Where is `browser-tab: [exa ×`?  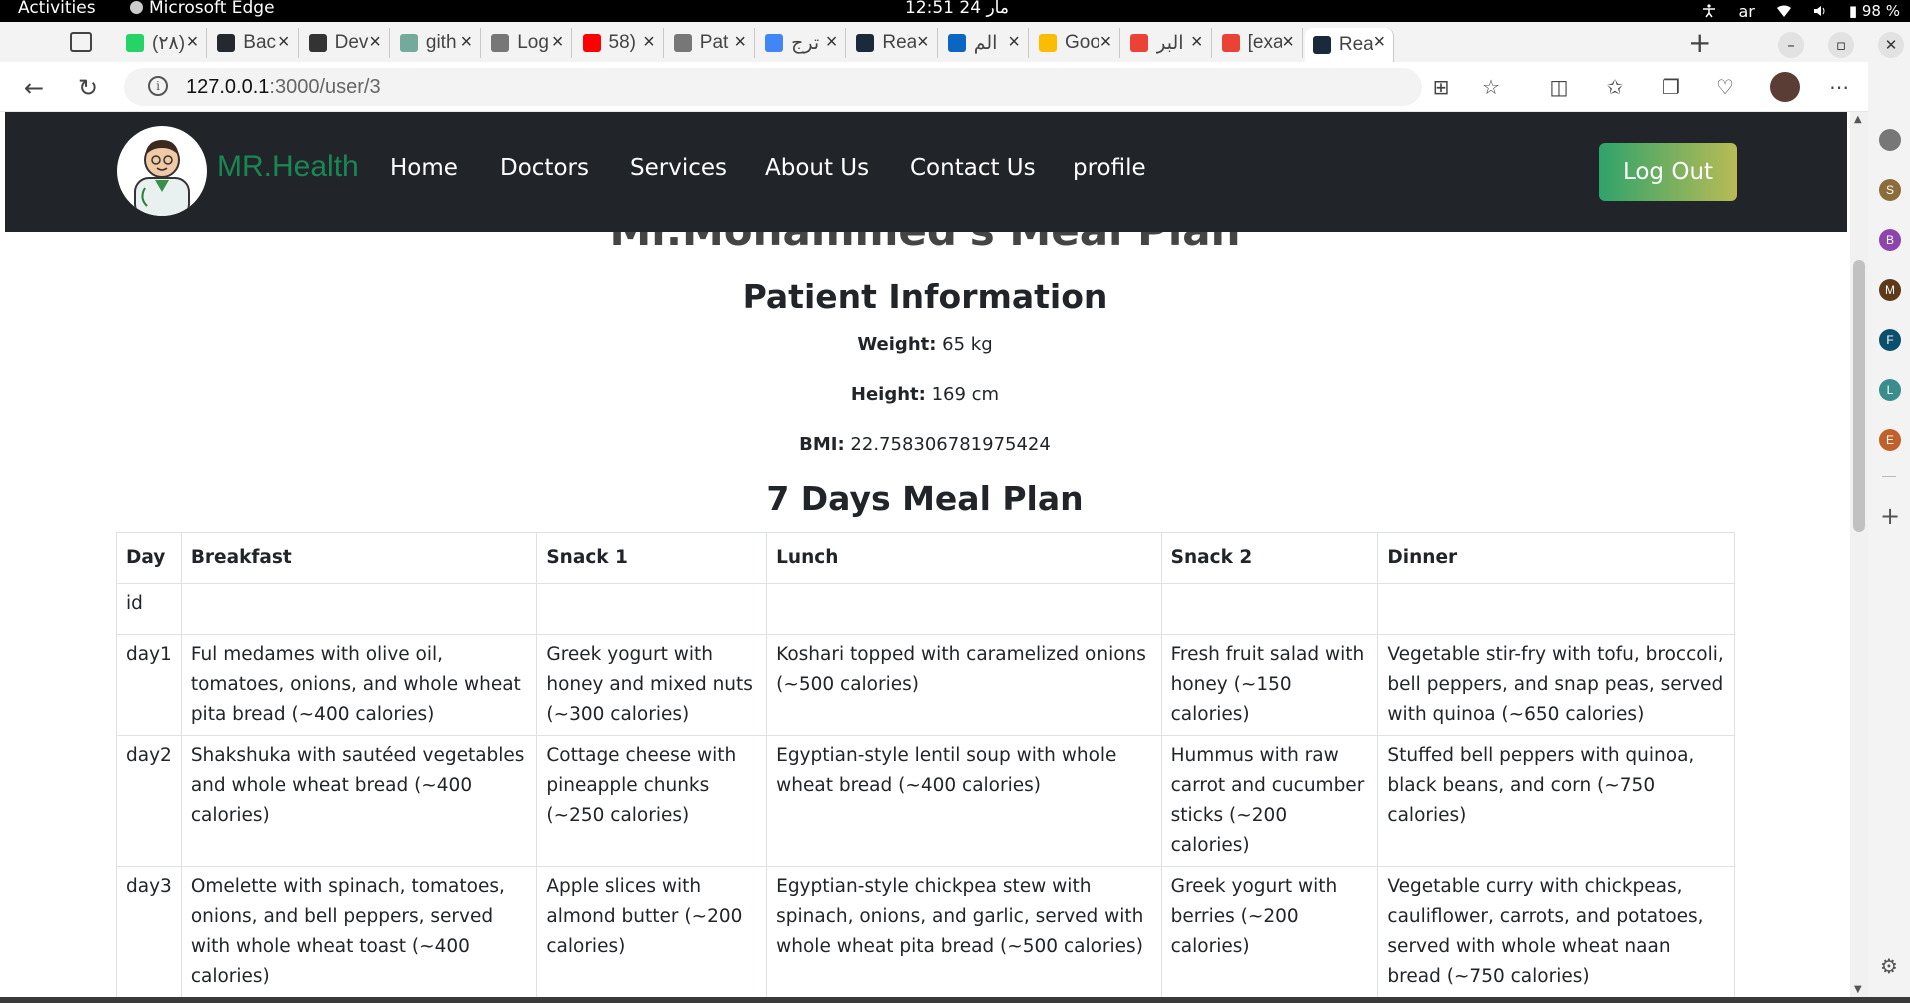 browser-tab: [exa × is located at coordinates (1258, 43).